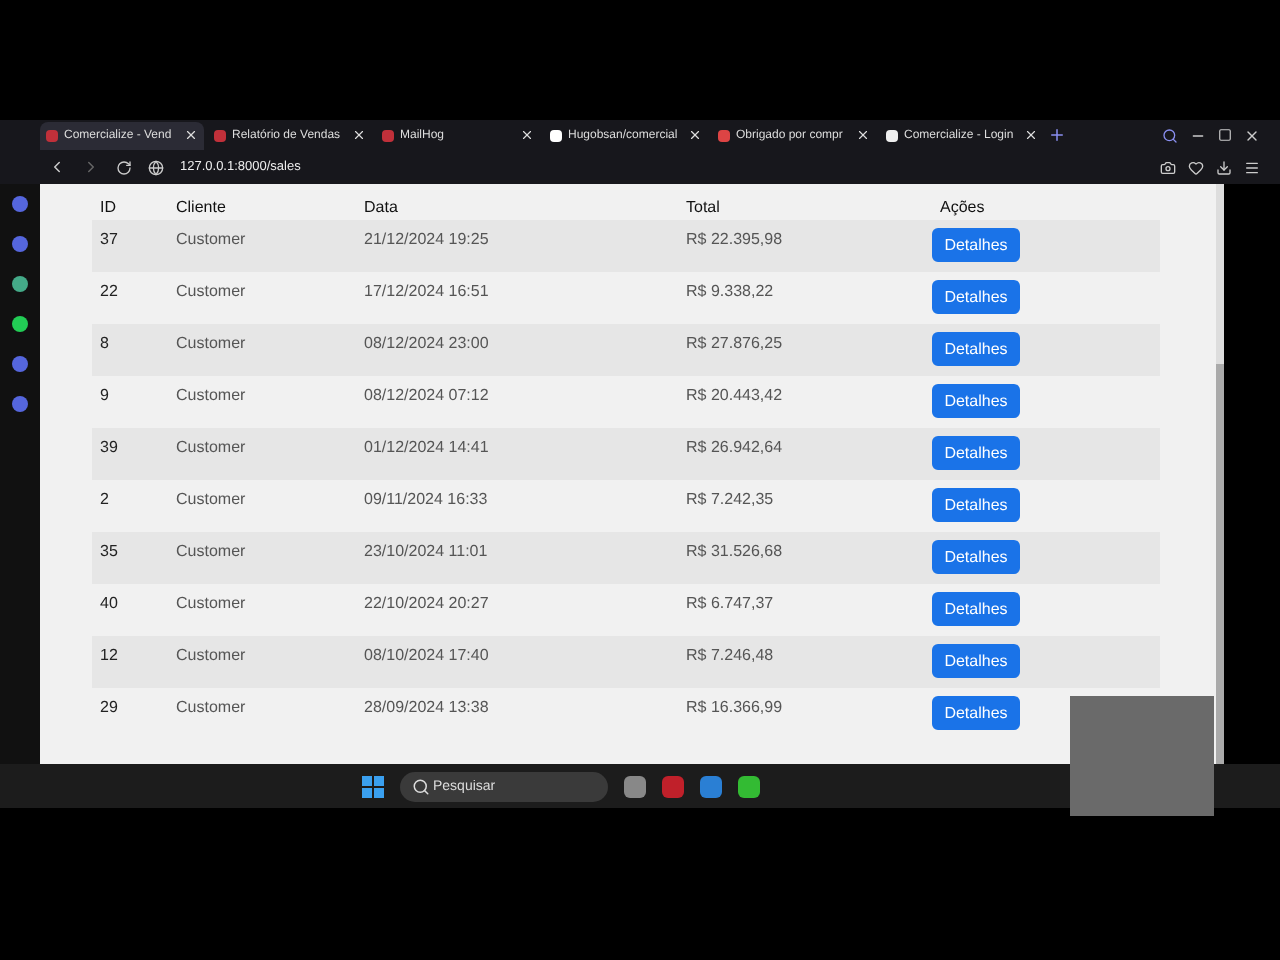  Describe the element at coordinates (109, 552) in the screenshot. I see `table-cell-text: 35` at that location.